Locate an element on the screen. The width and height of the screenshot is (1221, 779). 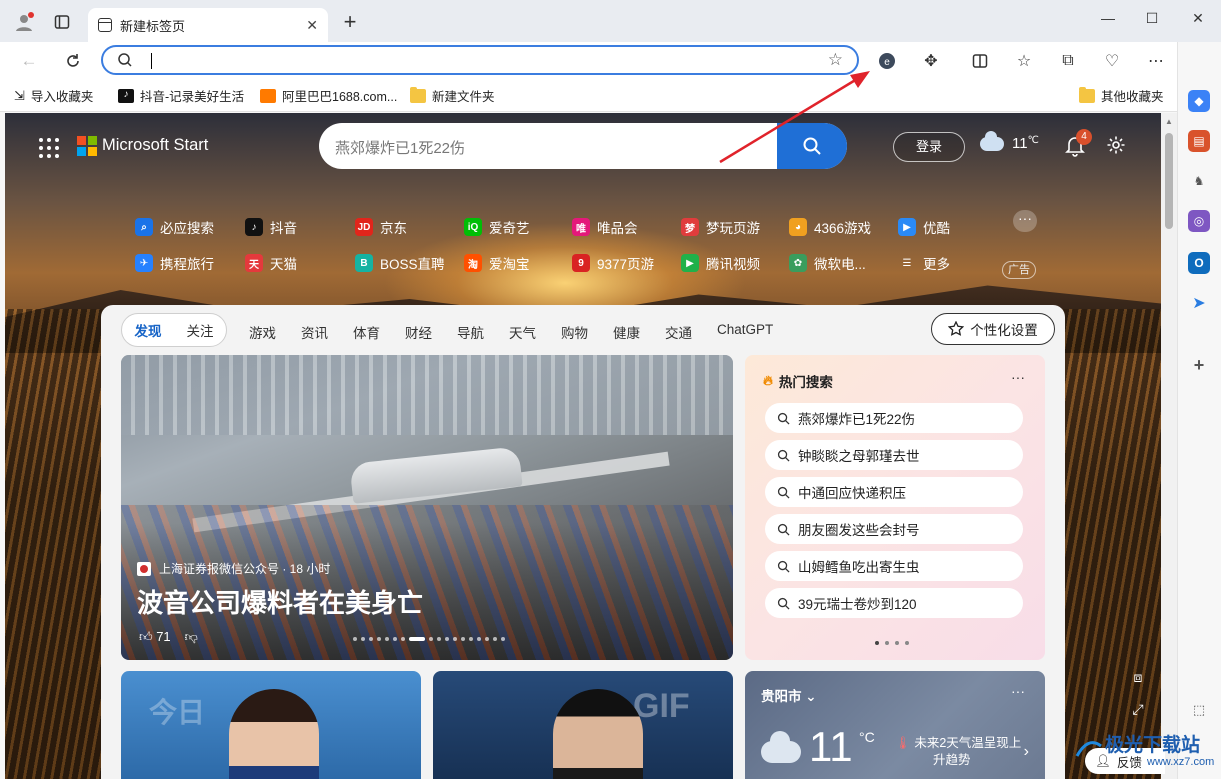
tab-new-tab: 新建标签页 ✕ is located at coordinates (208, 25).